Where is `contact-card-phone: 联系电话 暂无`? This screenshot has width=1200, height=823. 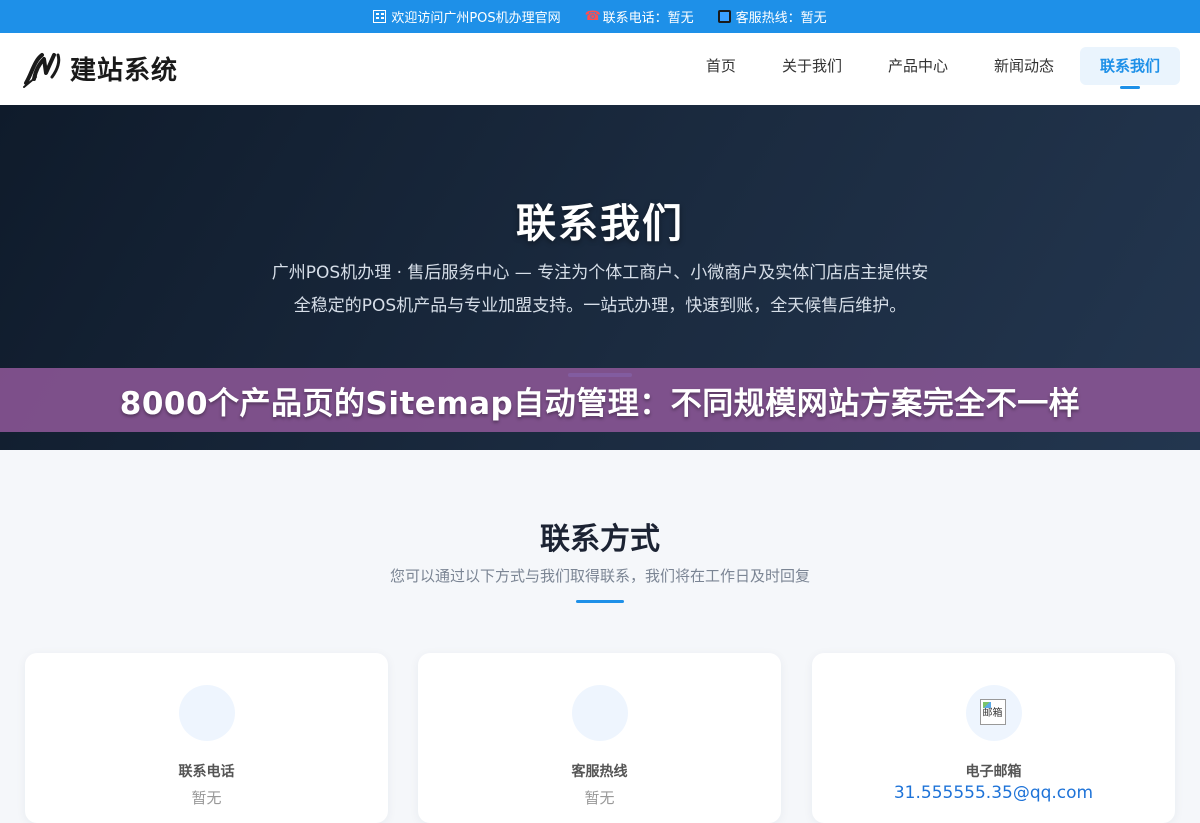
contact-card-phone: 联系电话 暂无 is located at coordinates (206, 738).